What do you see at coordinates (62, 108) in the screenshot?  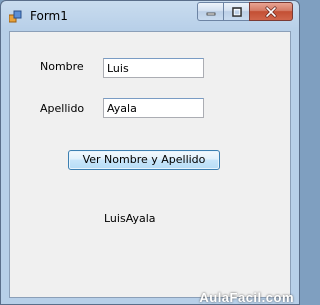 I see `apellido-label: Apellido` at bounding box center [62, 108].